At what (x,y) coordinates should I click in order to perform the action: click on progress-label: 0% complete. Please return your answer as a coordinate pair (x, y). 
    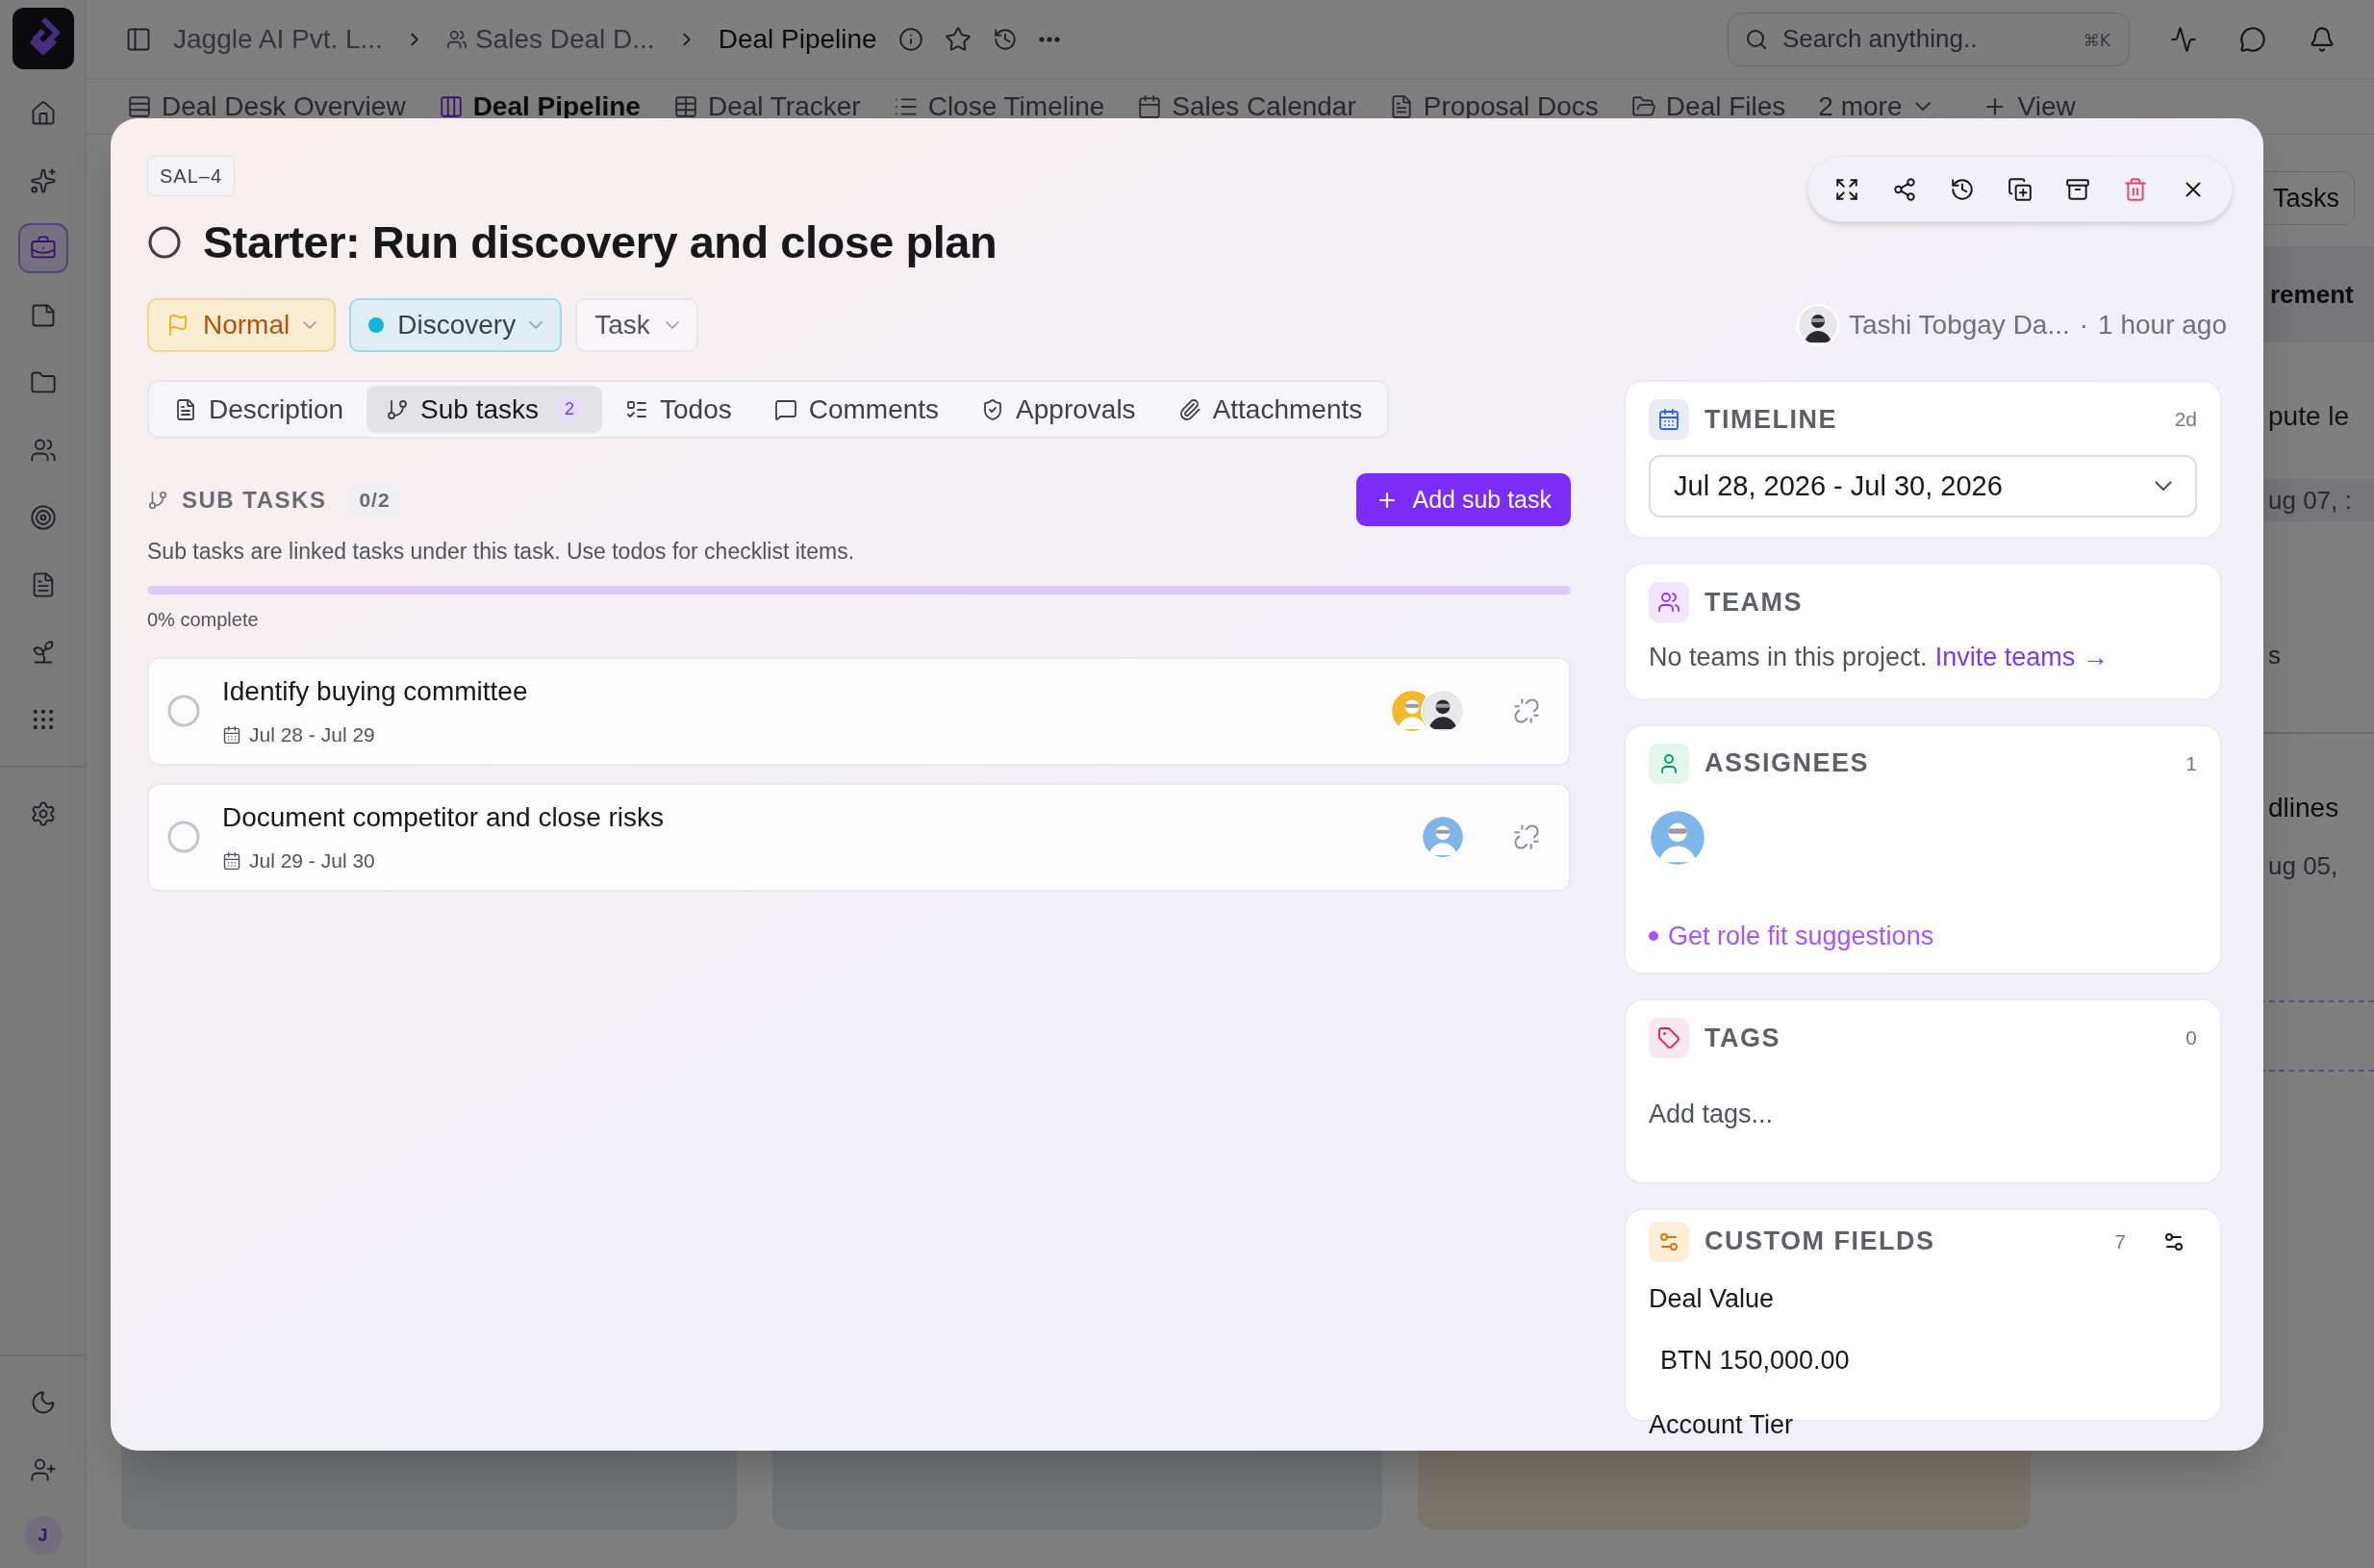
    Looking at the image, I should click on (203, 619).